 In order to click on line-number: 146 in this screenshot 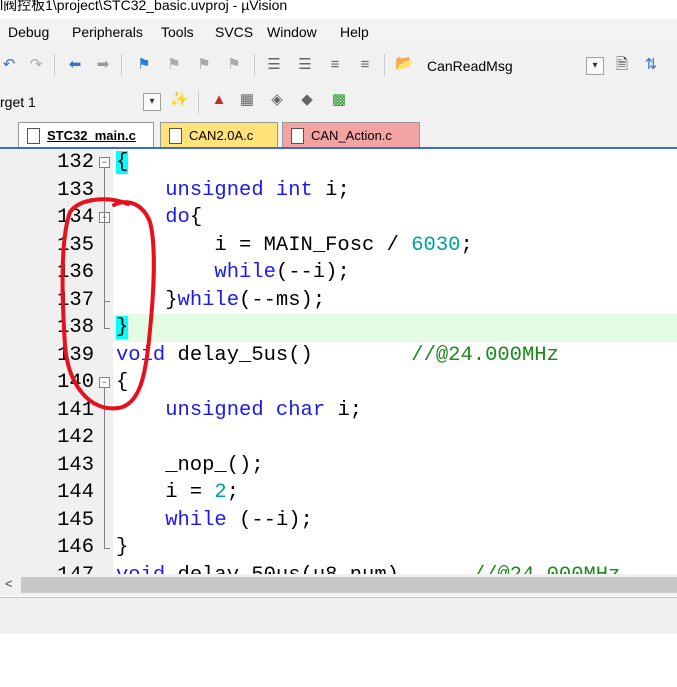, I will do `click(75, 547)`.